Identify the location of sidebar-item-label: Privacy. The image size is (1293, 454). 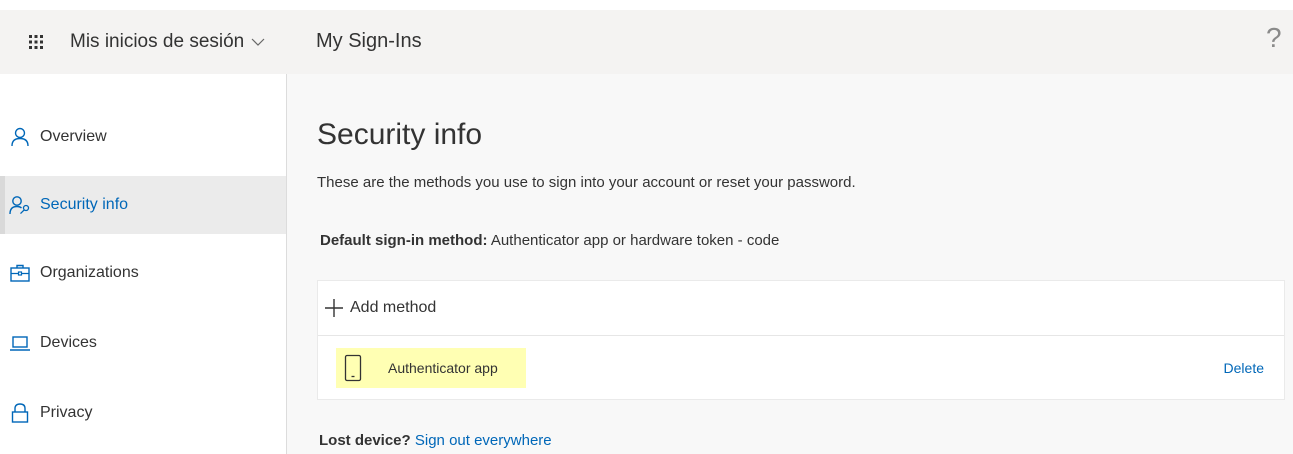
(66, 412).